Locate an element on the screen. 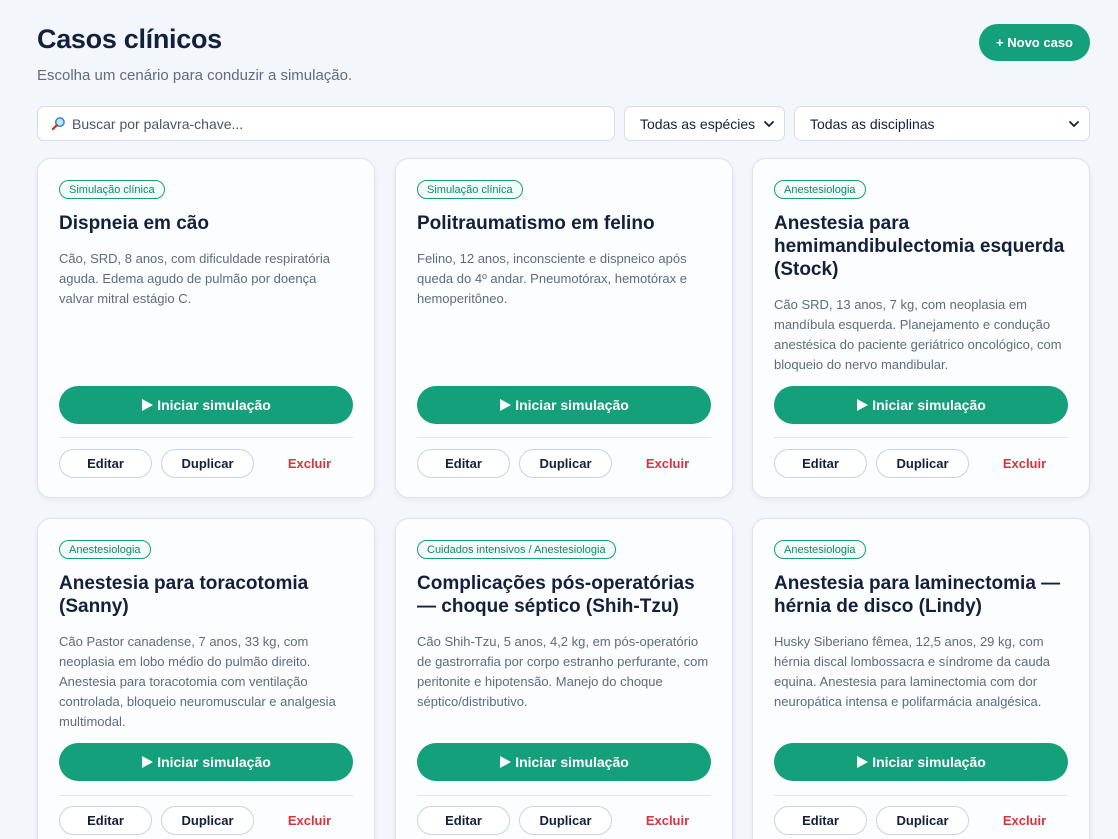  case-title: Dispneia em cão is located at coordinates (134, 223).